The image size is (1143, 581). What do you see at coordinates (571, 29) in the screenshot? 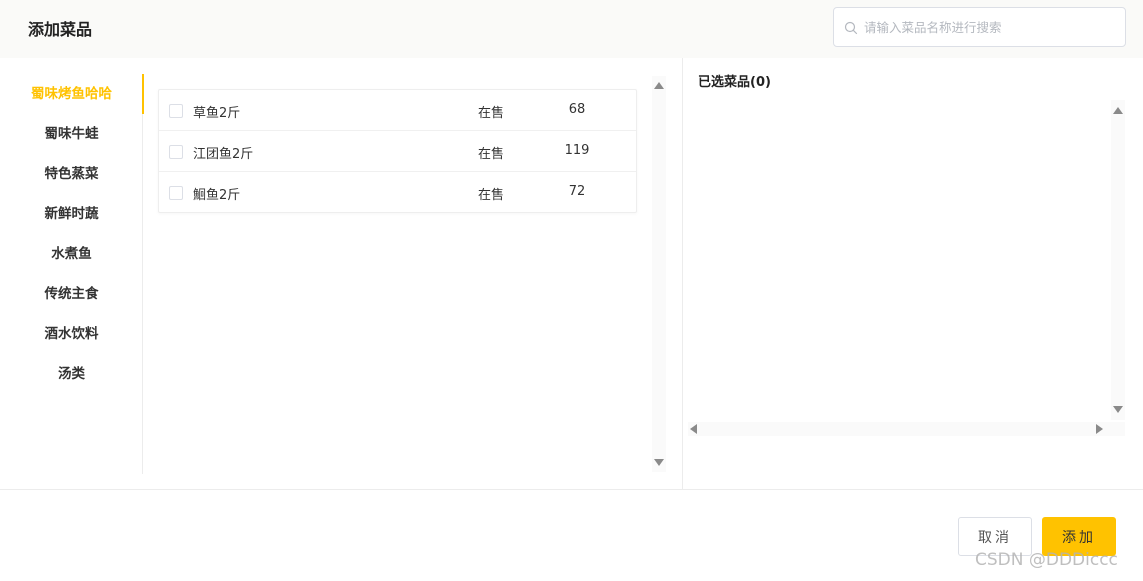
I see `dialog-header: 添加菜品` at bounding box center [571, 29].